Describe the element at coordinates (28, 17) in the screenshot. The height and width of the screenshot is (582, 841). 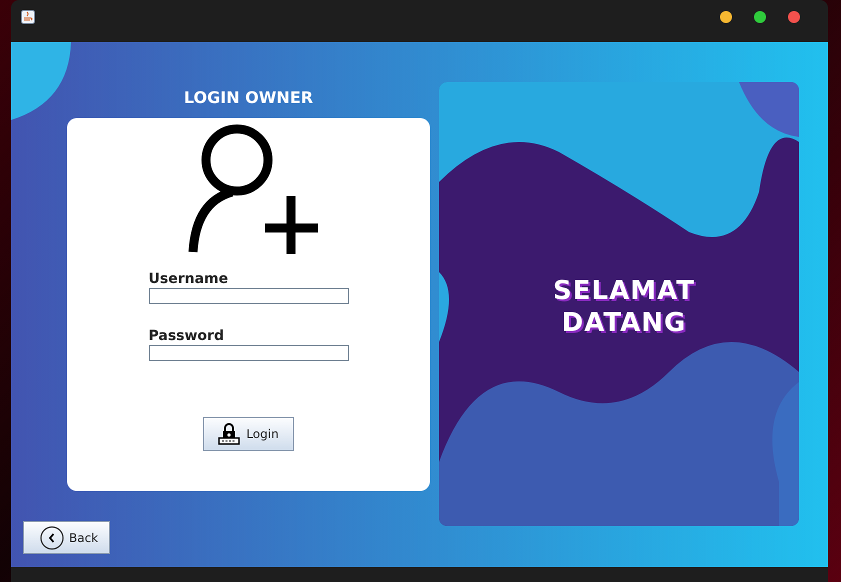
I see `app-icon` at that location.